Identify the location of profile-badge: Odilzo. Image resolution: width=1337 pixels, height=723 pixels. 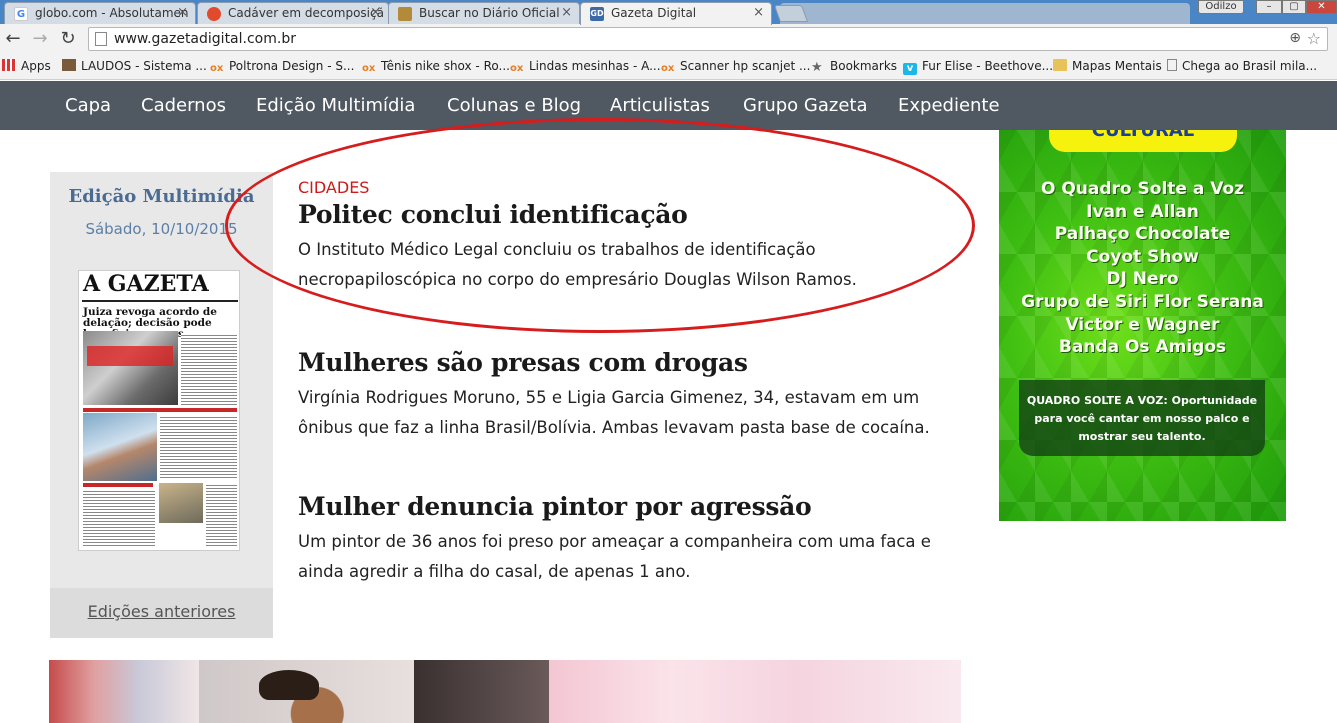
(1221, 7).